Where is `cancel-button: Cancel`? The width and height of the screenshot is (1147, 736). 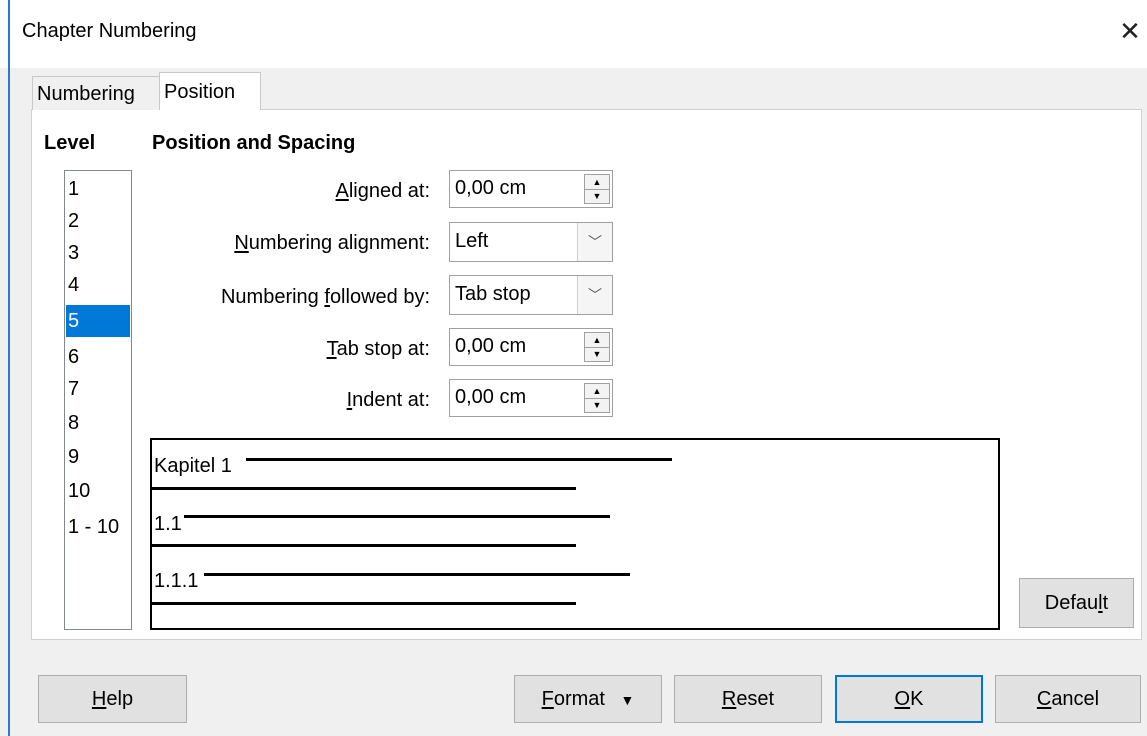
cancel-button: Cancel is located at coordinates (1068, 699).